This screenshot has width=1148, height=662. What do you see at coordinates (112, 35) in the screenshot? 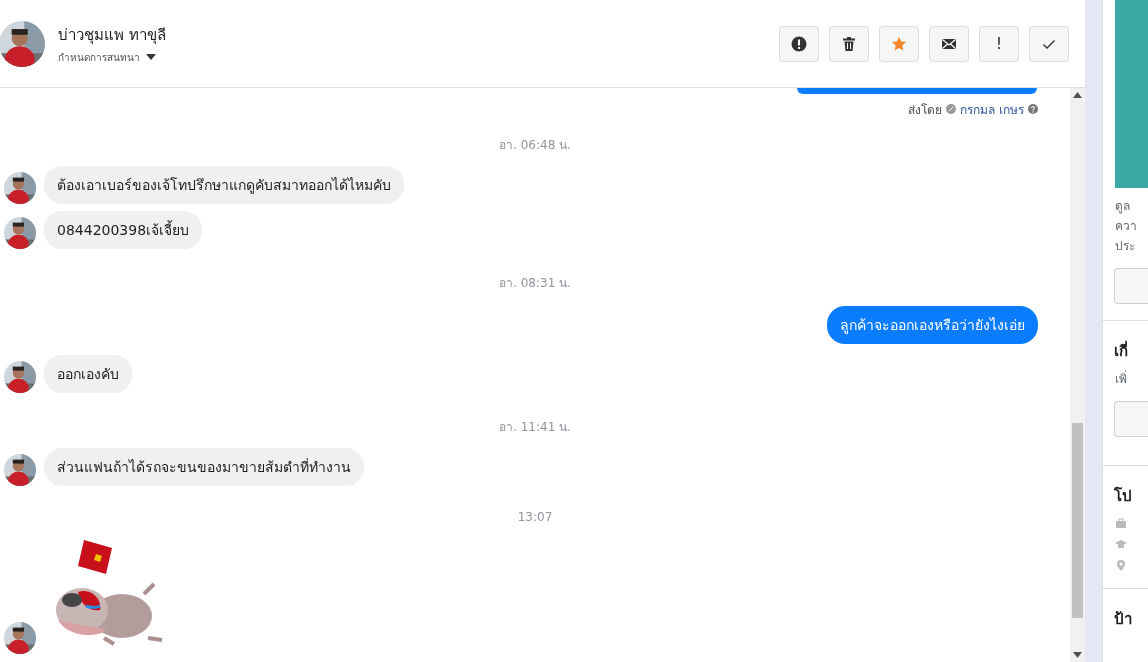
I see `contact-name: บ่าวชุมแพ ทาขุลี` at bounding box center [112, 35].